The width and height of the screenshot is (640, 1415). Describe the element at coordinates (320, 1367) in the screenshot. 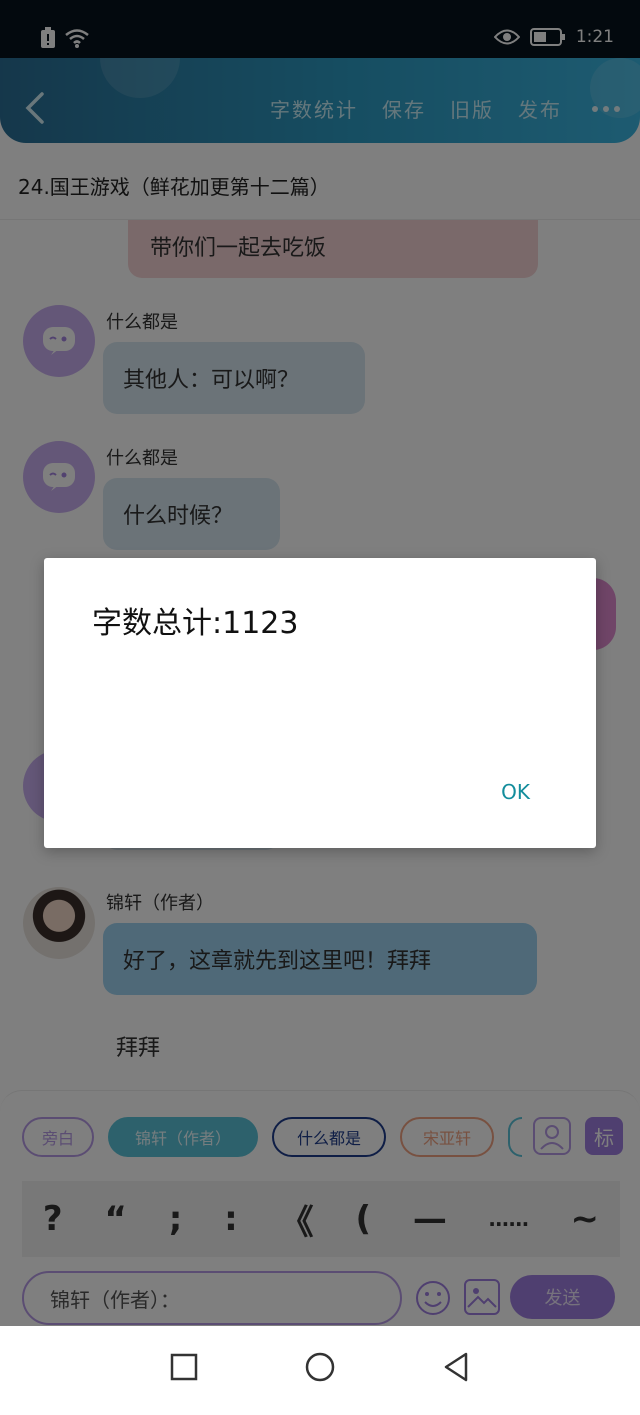

I see `nav-circle-icon` at that location.